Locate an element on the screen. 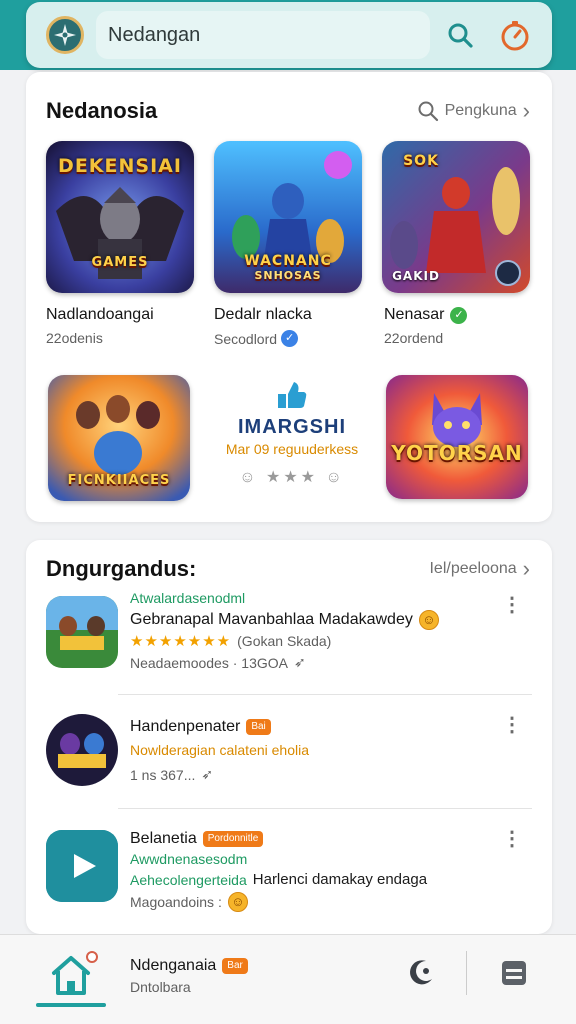  list-item-2-meta-row: 1 ns 367... ➶ is located at coordinates (171, 774).